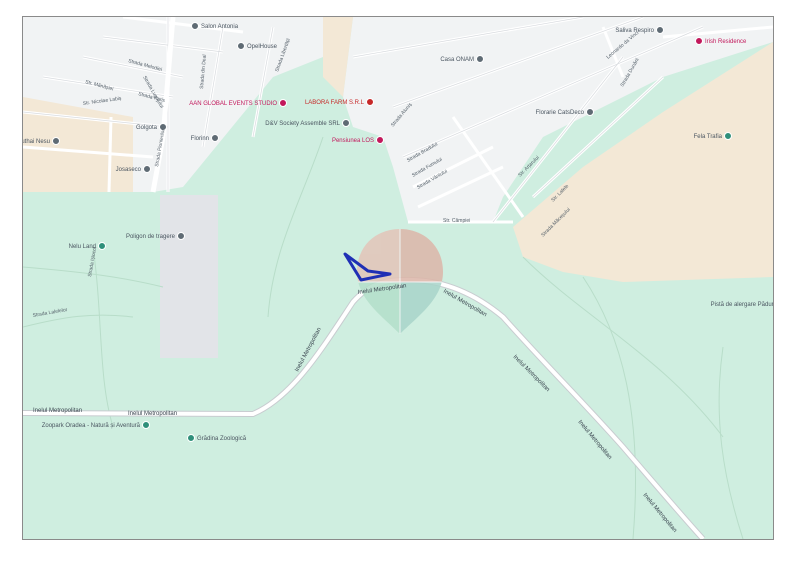  Describe the element at coordinates (233, 104) in the screenshot. I see `poi-label: AAN GLOBAL EVENTS STUDIO` at that location.